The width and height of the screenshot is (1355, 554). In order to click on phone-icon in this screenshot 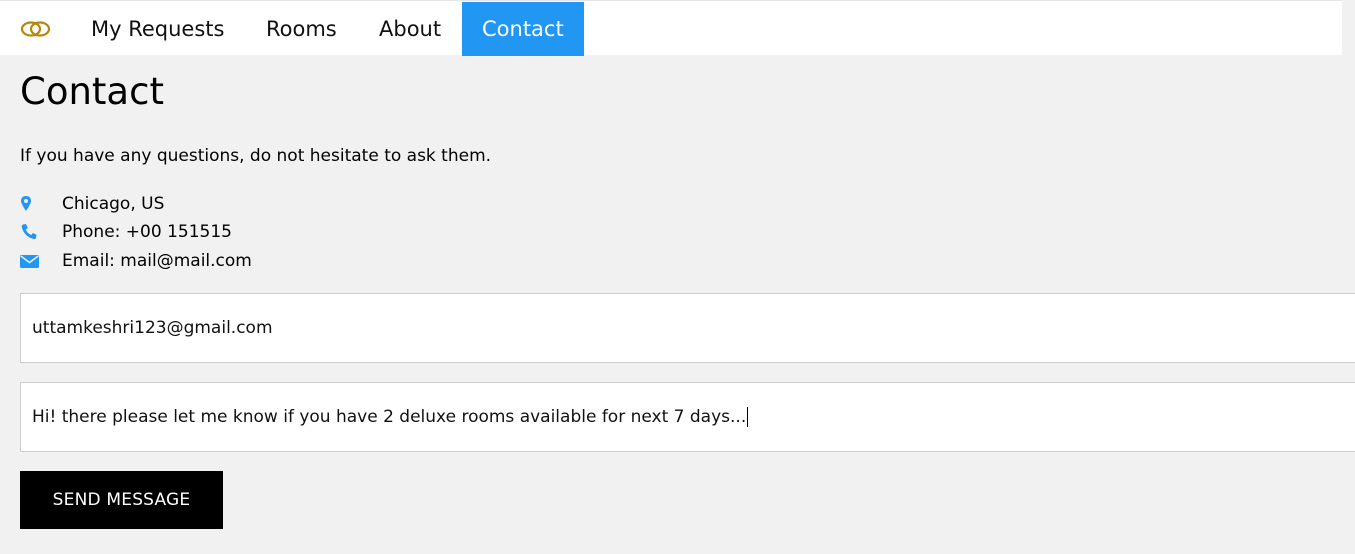, I will do `click(30, 232)`.